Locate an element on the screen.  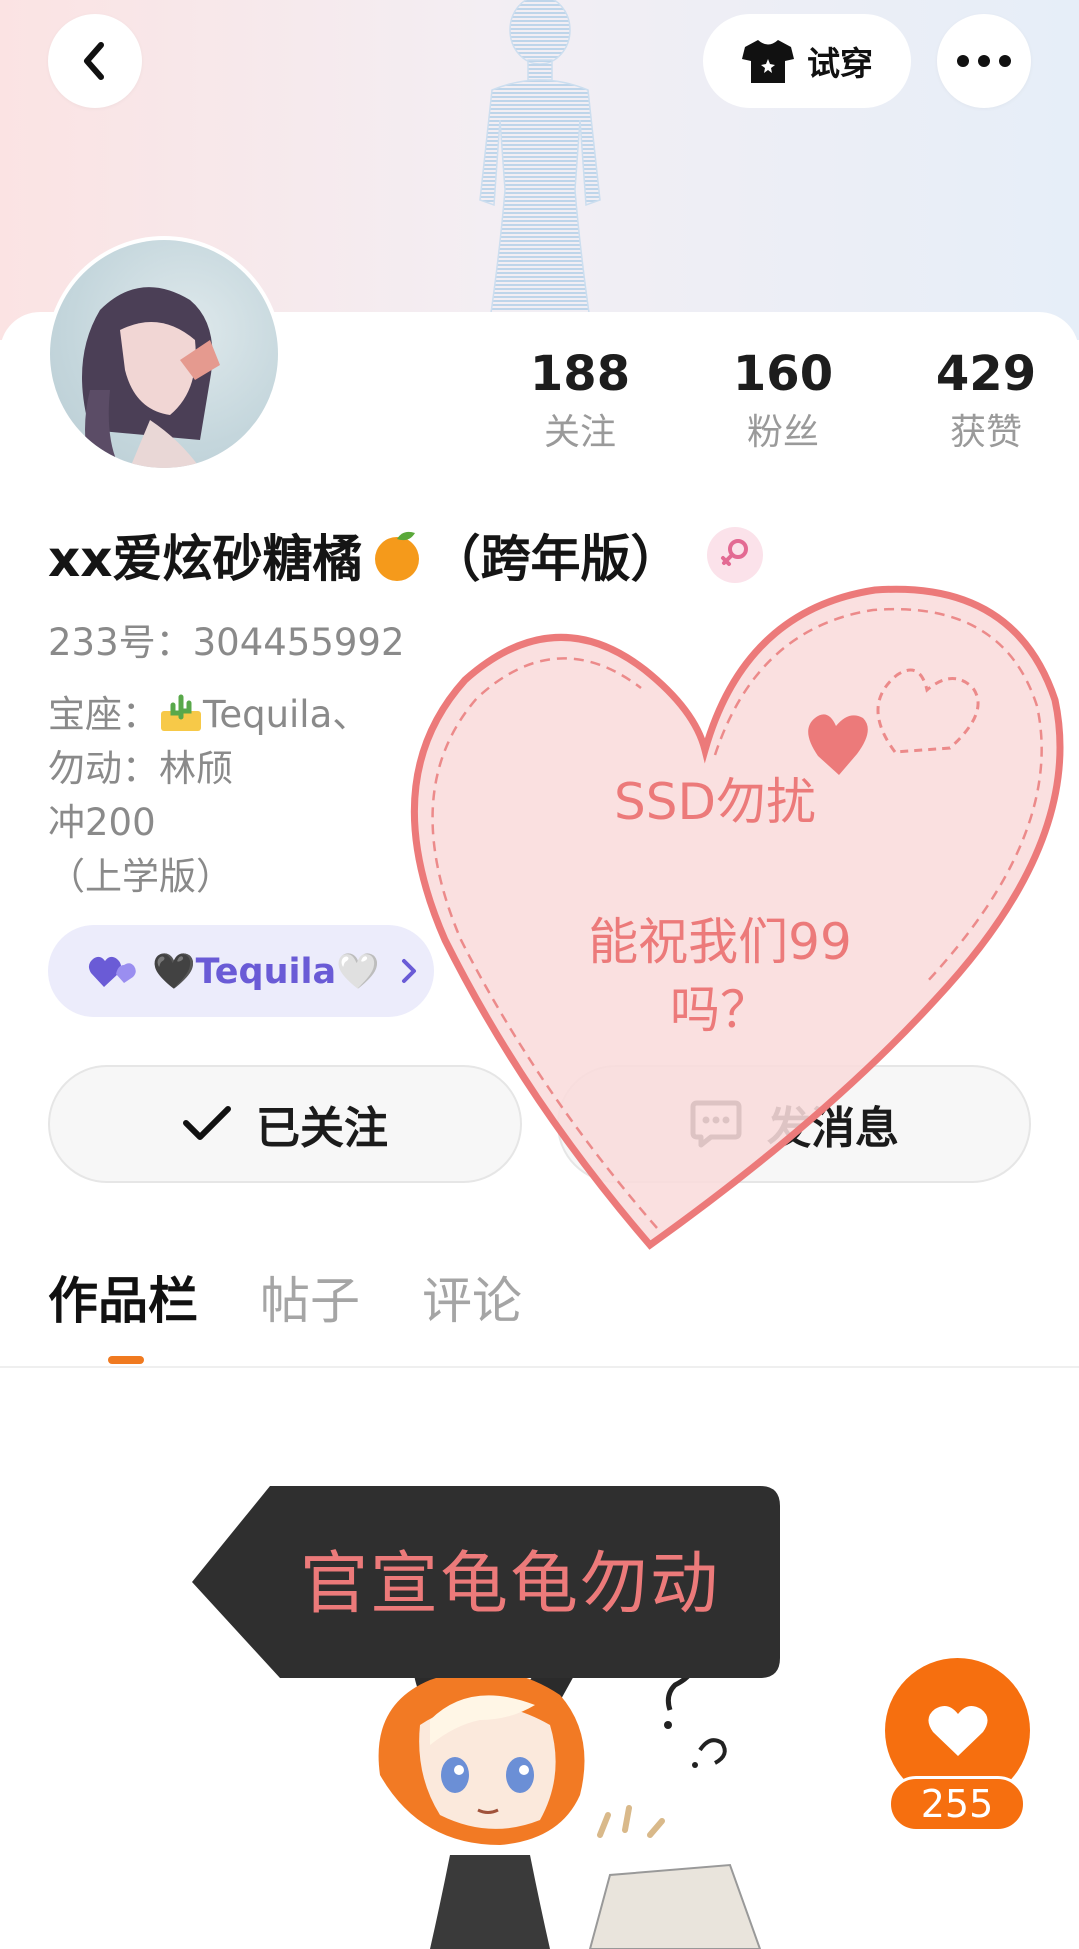
send-message-label: 发消息 is located at coordinates (833, 1128).